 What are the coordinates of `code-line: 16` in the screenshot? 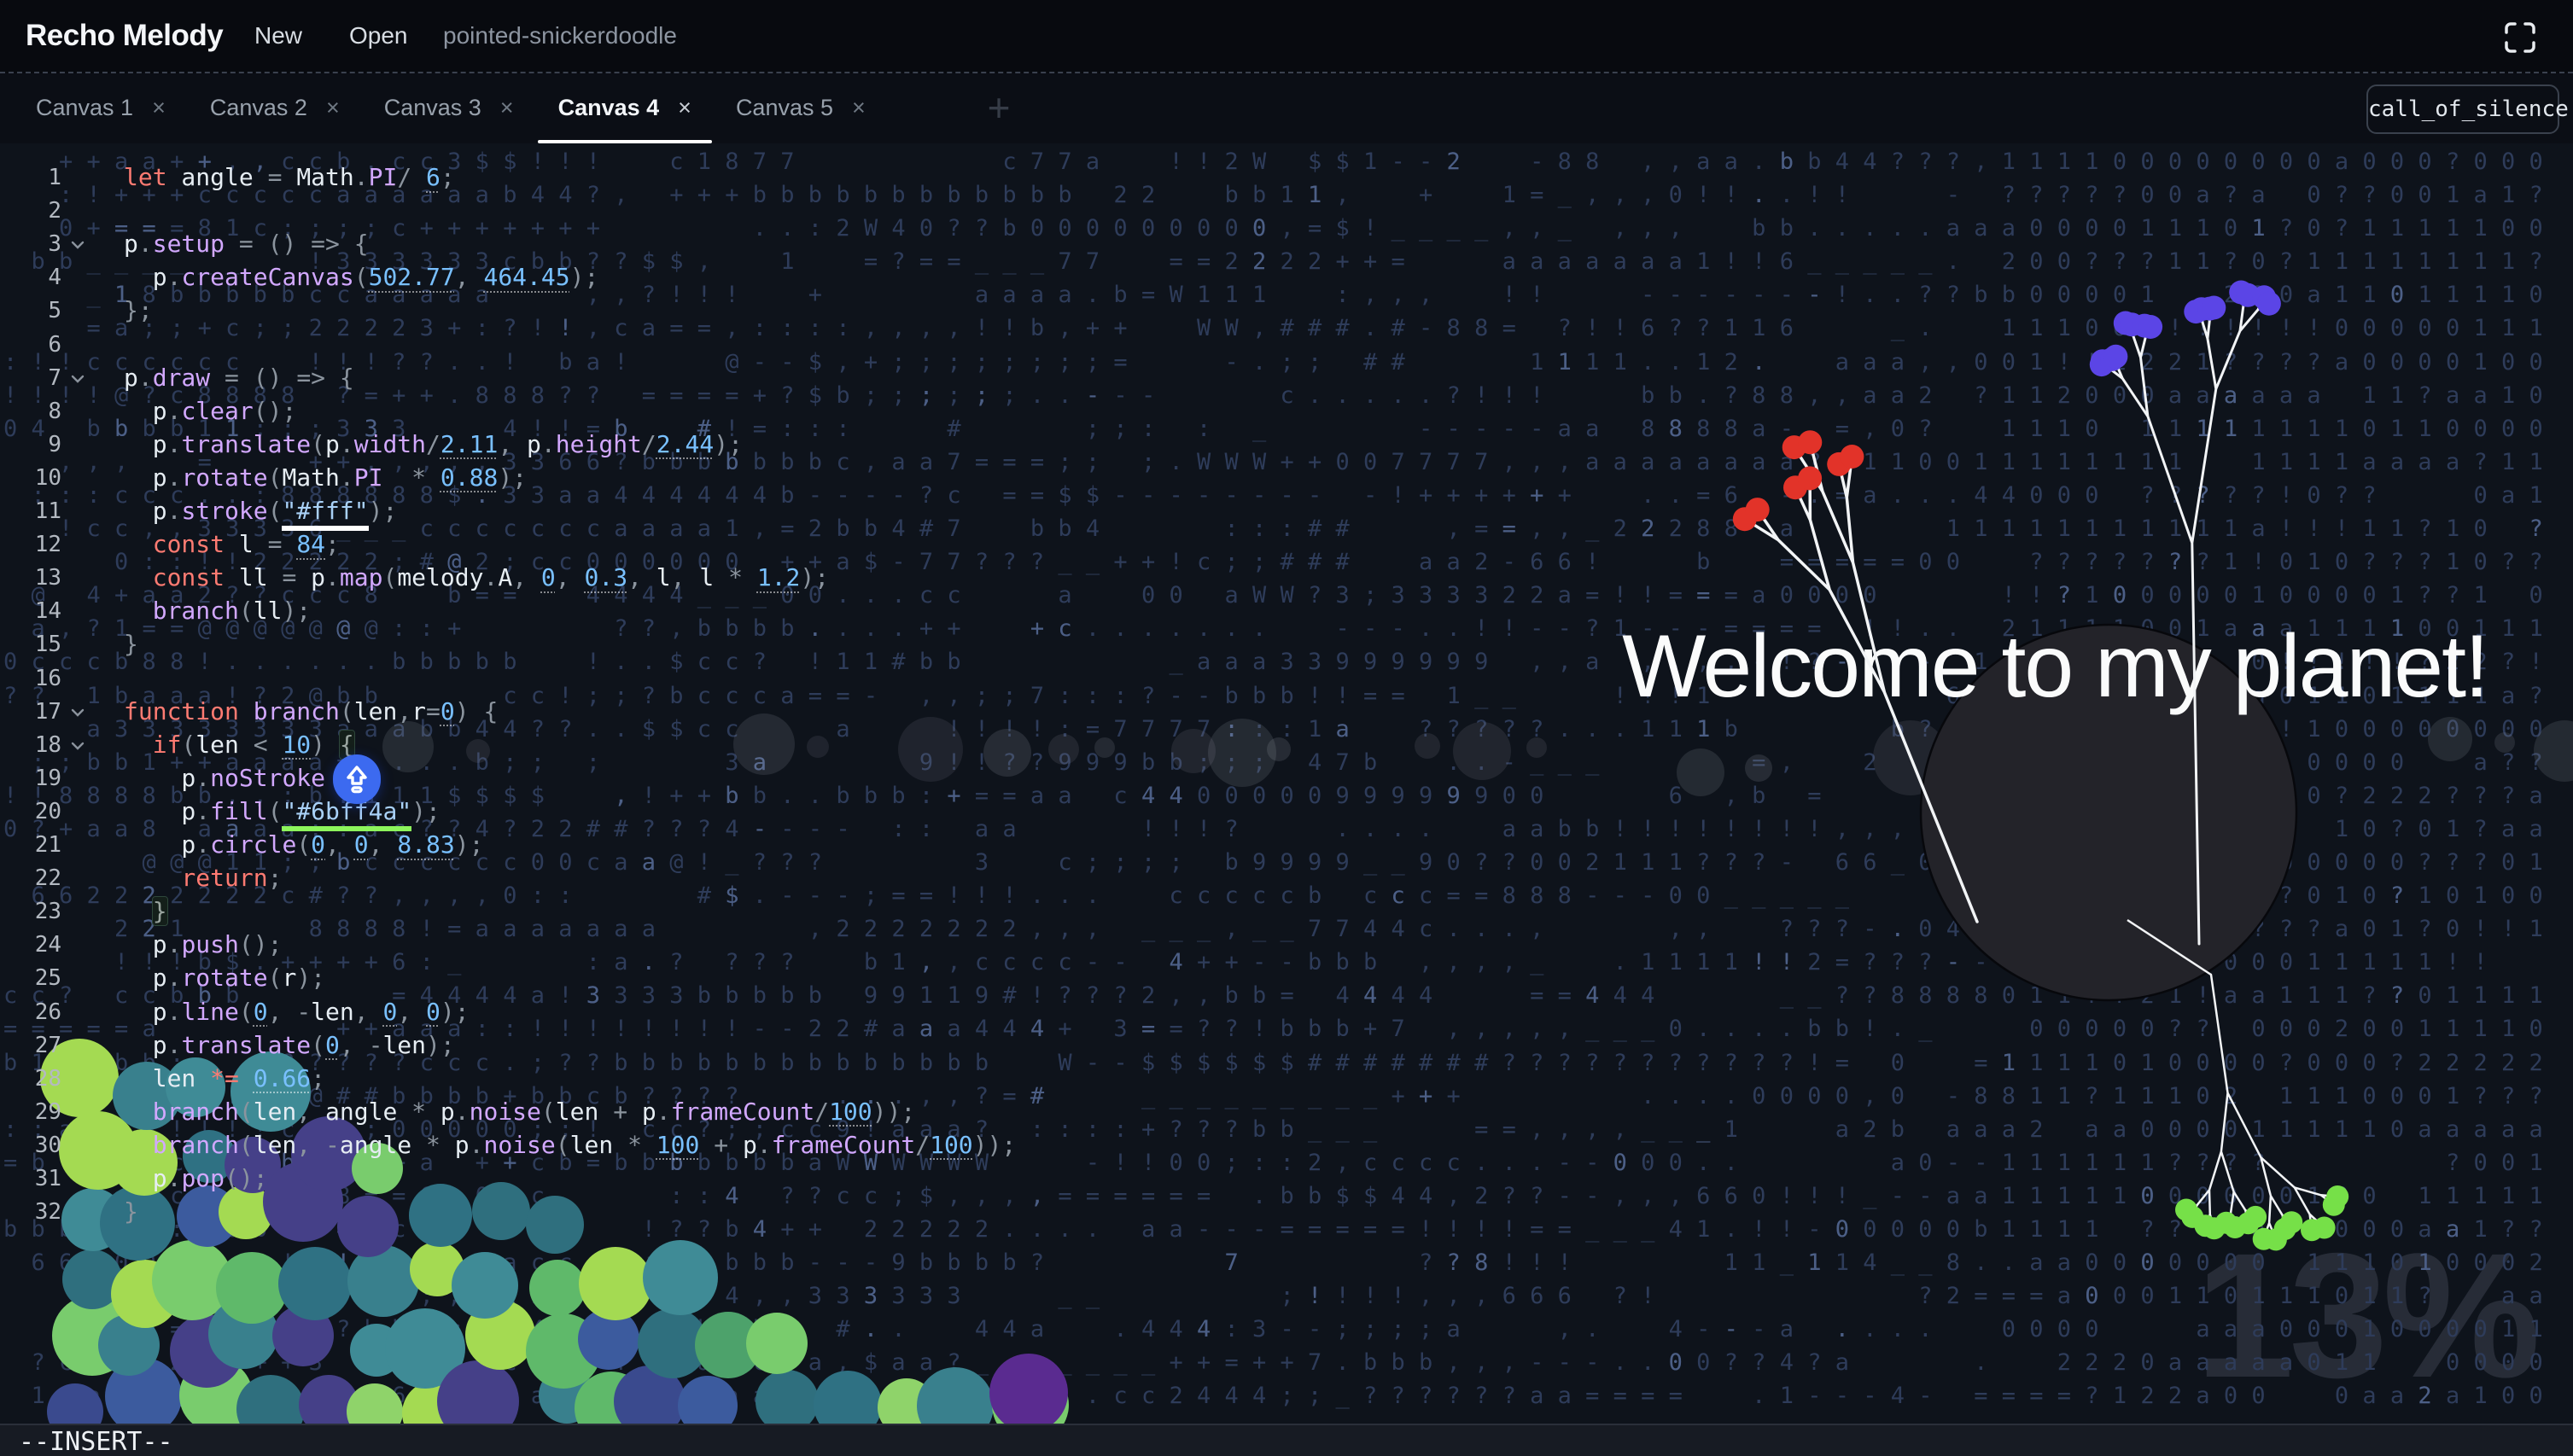 It's located at (1286, 678).